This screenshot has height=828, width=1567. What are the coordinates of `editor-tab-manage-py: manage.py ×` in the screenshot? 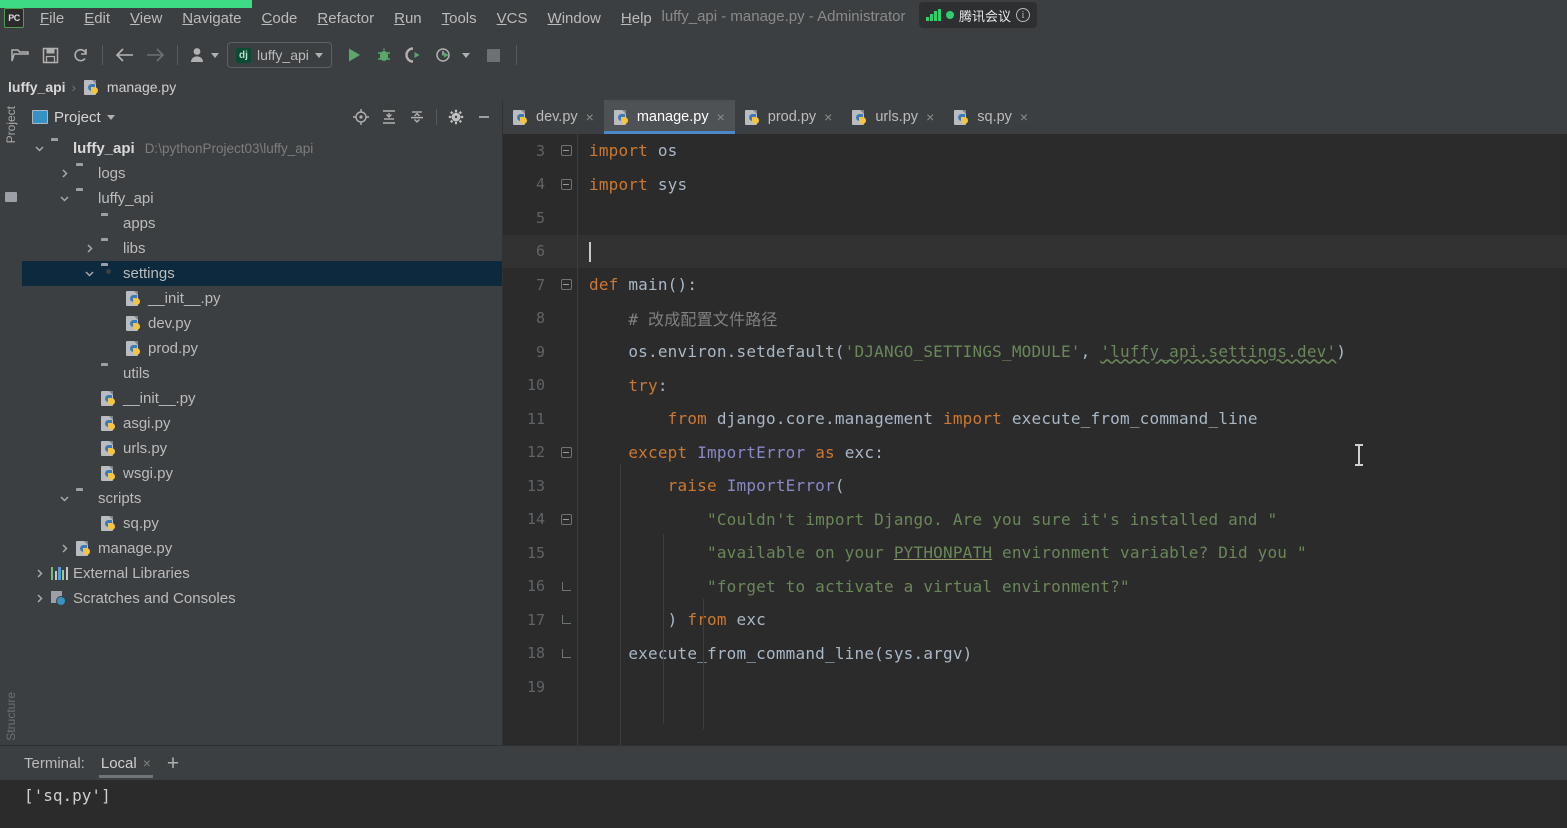 It's located at (669, 117).